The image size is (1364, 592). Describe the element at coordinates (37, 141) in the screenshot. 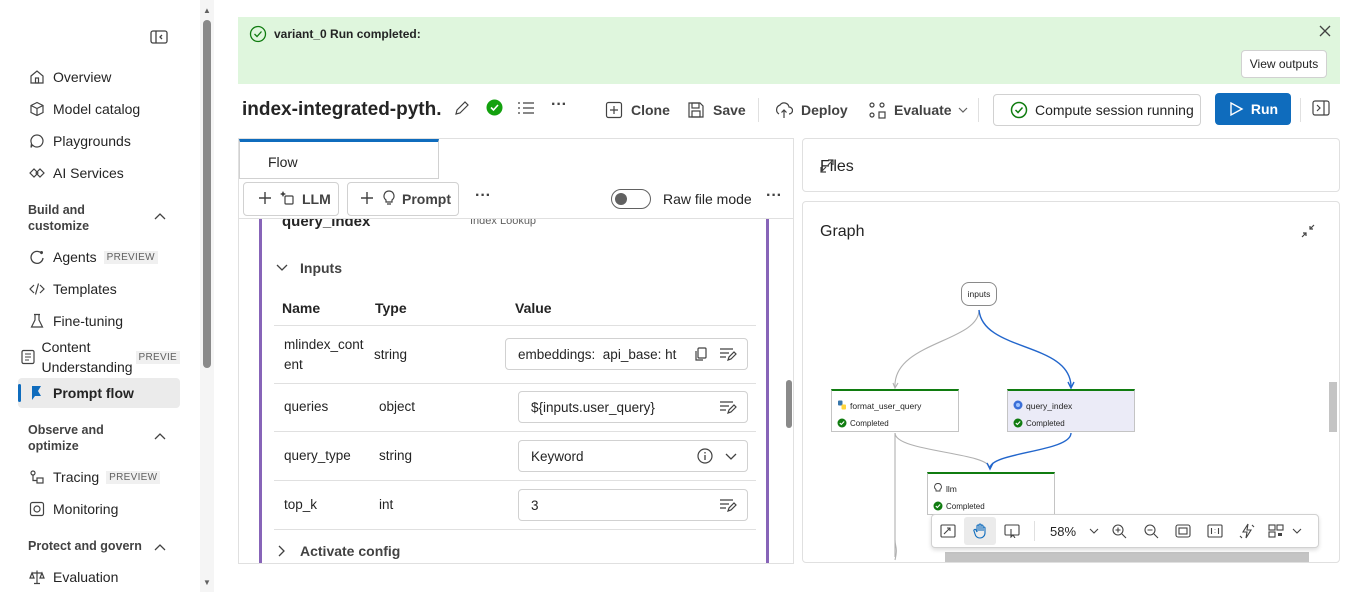

I see `chat-icon` at that location.